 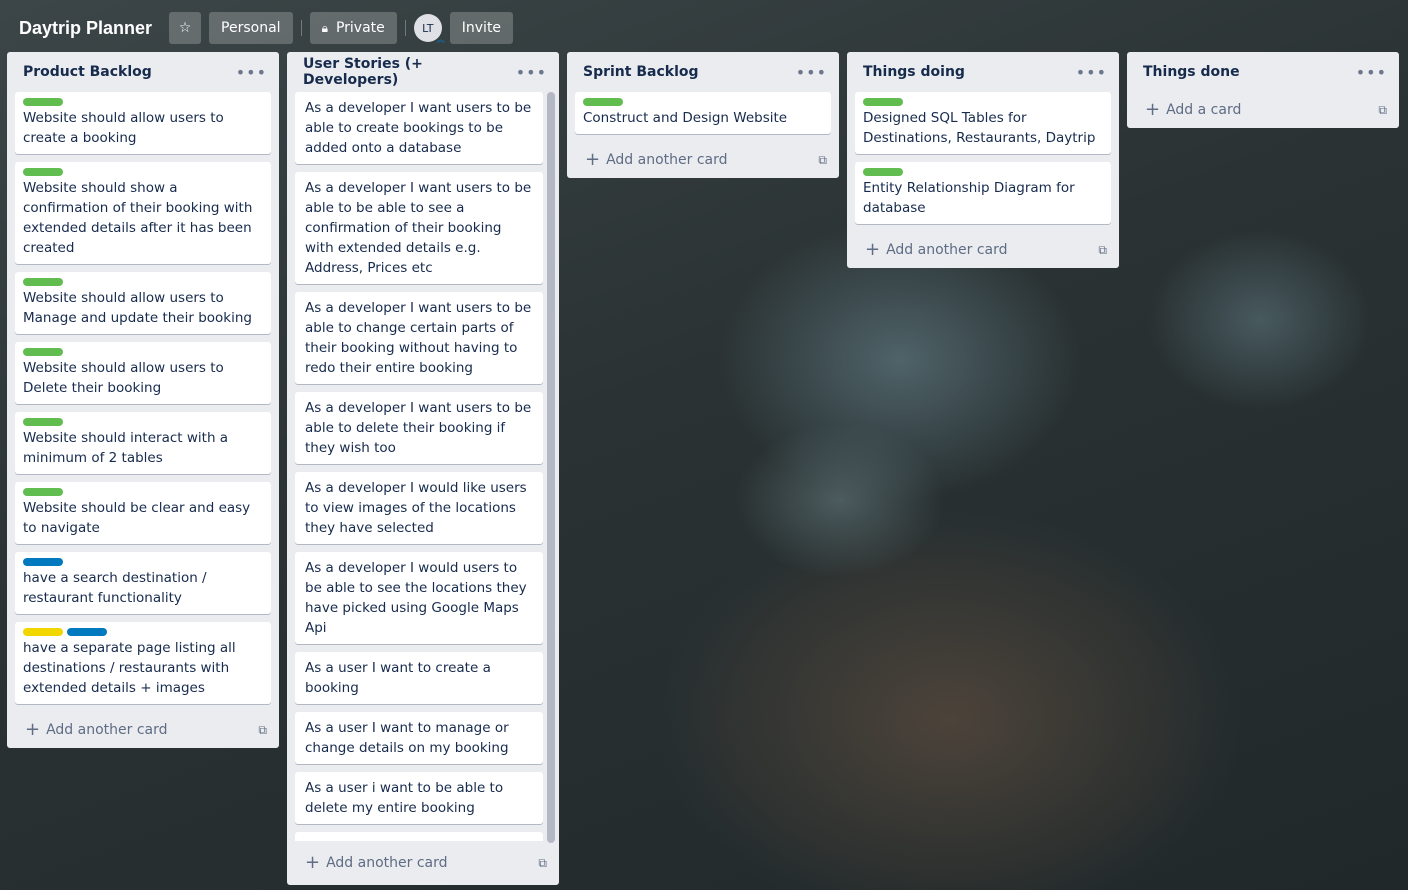 I want to click on list: Things done ••• + Add a card ⧉, so click(x=1263, y=90).